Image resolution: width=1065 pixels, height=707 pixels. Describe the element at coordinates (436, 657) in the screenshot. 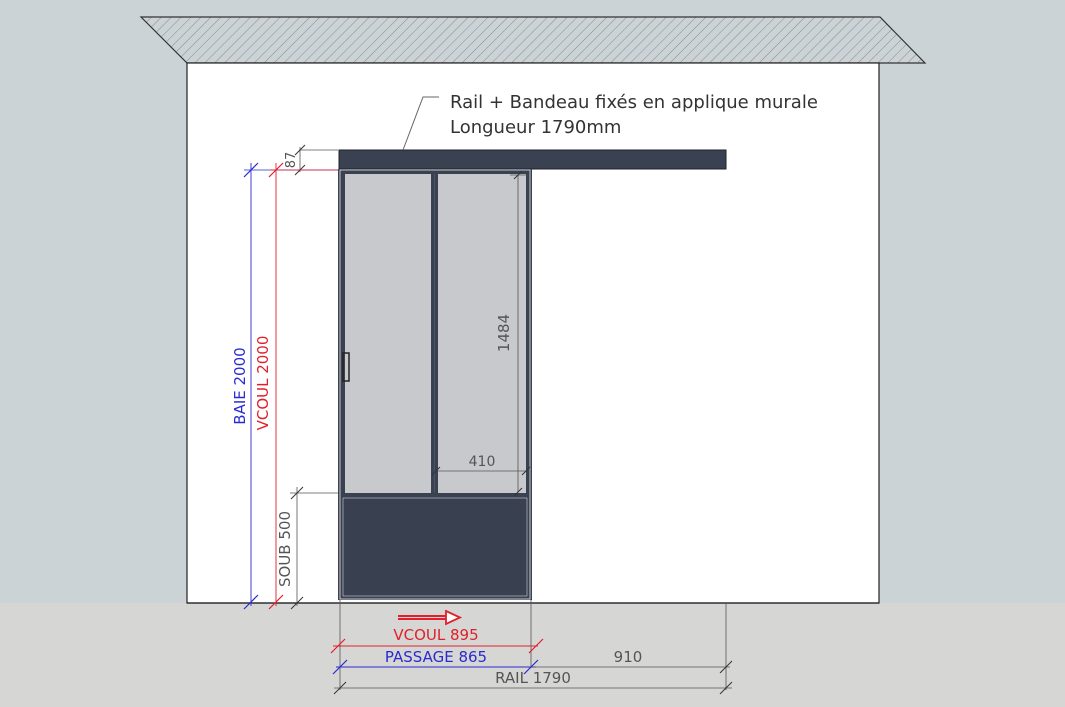

I see `dim-passage-label: PASSAGE 865` at that location.